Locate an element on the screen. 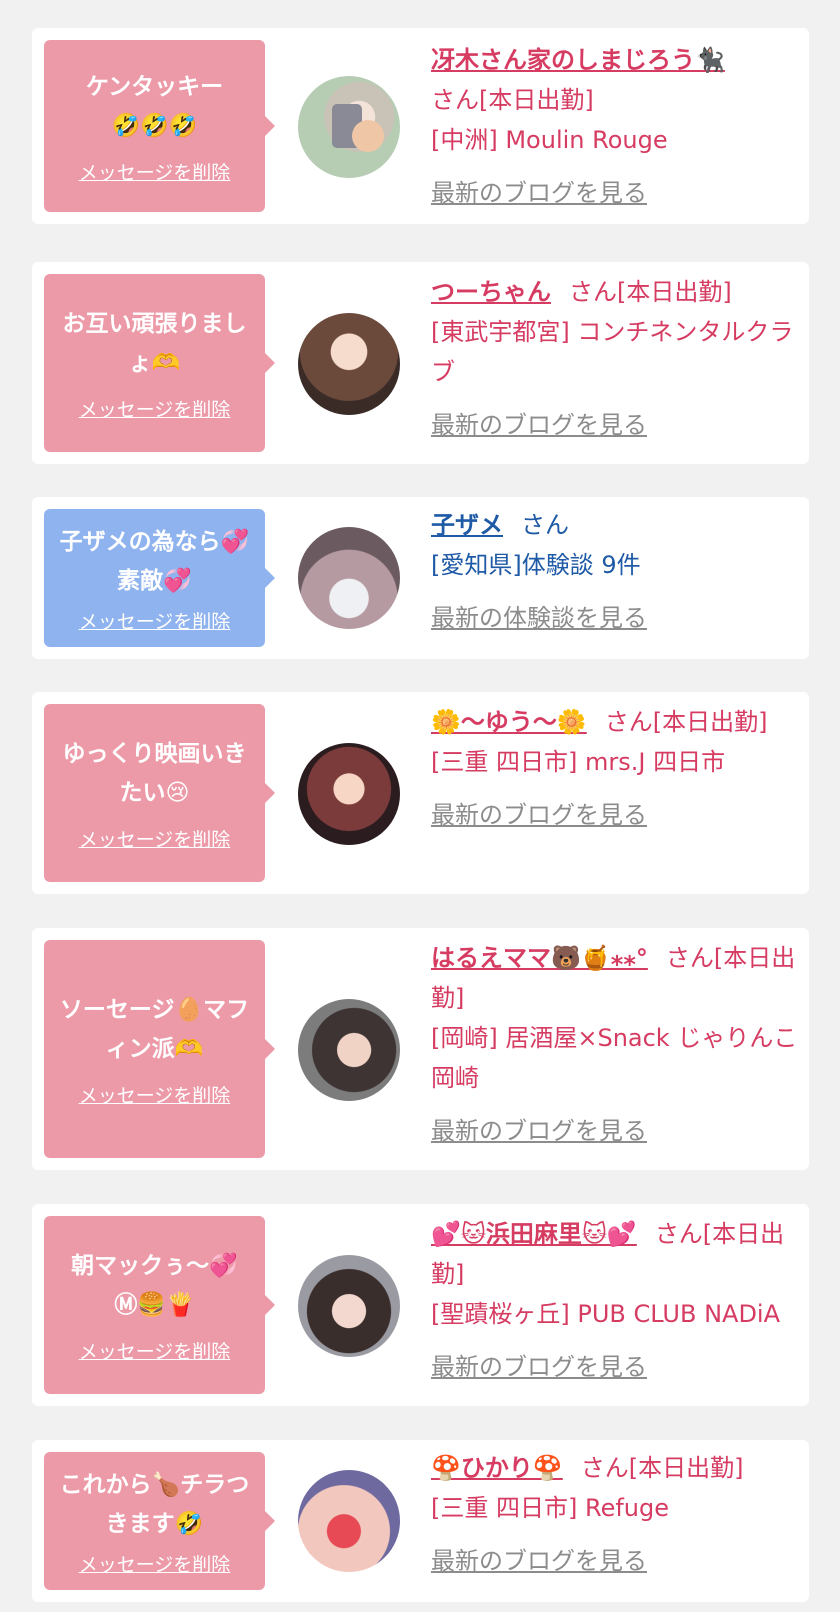 This screenshot has height=1612, width=840. message-bubble: ゆっくり映画いきたい😢 メッセージを削除 is located at coordinates (159, 793).